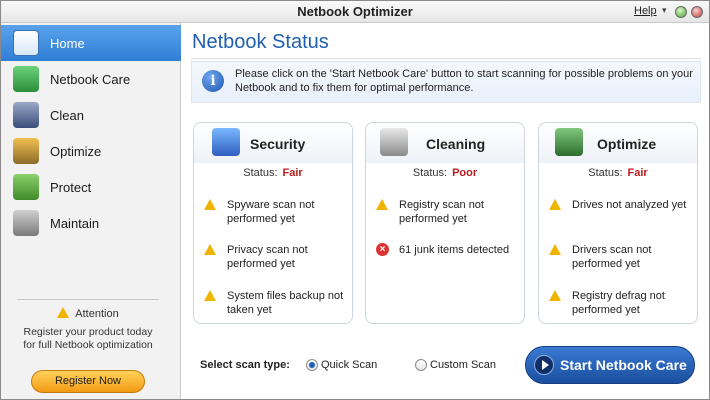  Describe the element at coordinates (245, 365) in the screenshot. I see `scan-type-label: Select scan type:` at that location.